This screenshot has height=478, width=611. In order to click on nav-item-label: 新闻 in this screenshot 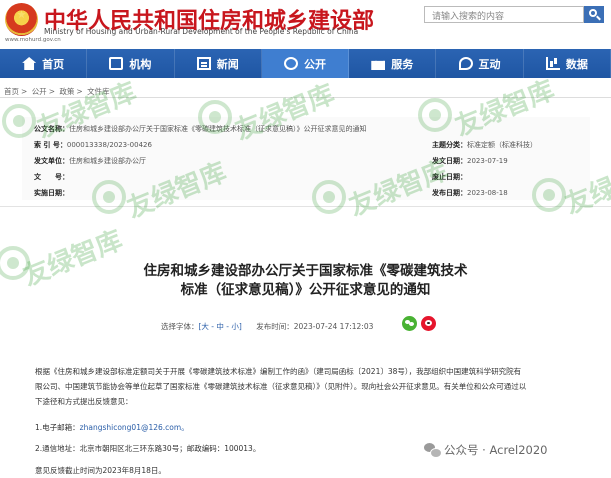, I will do `click(227, 64)`.